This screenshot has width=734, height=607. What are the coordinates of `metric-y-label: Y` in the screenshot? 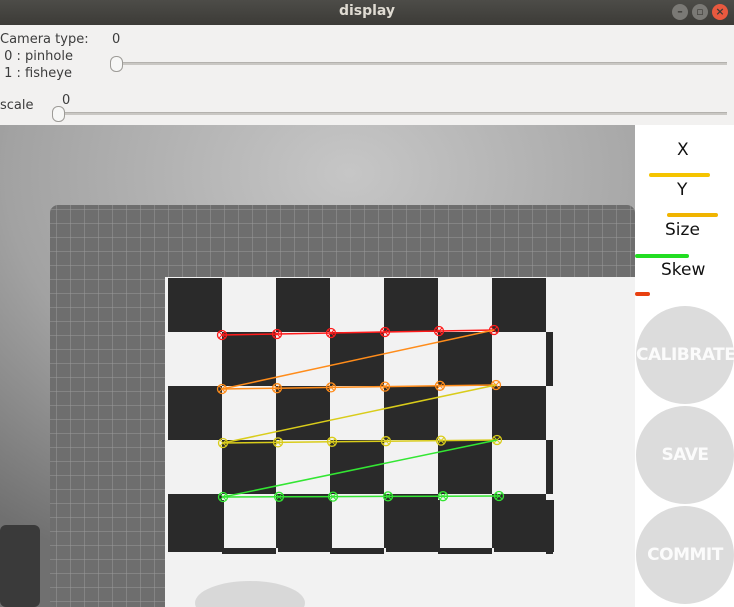 It's located at (682, 190).